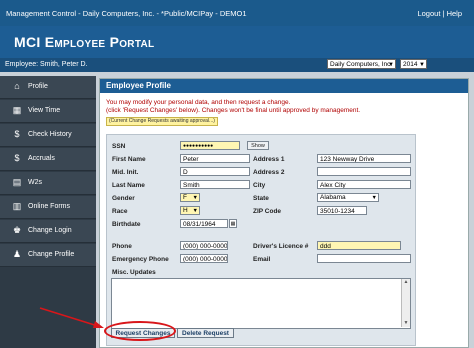  Describe the element at coordinates (140, 331) in the screenshot. I see `highlight-ellipse` at that location.